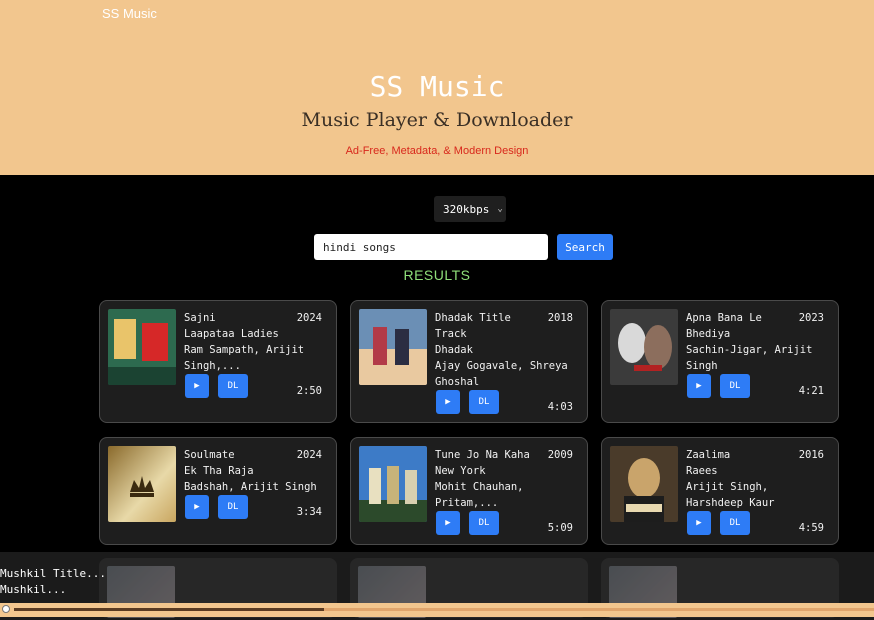 This screenshot has height=620, width=874. Describe the element at coordinates (730, 503) in the screenshot. I see `song-artists-more: Harshdeep Kaur` at that location.